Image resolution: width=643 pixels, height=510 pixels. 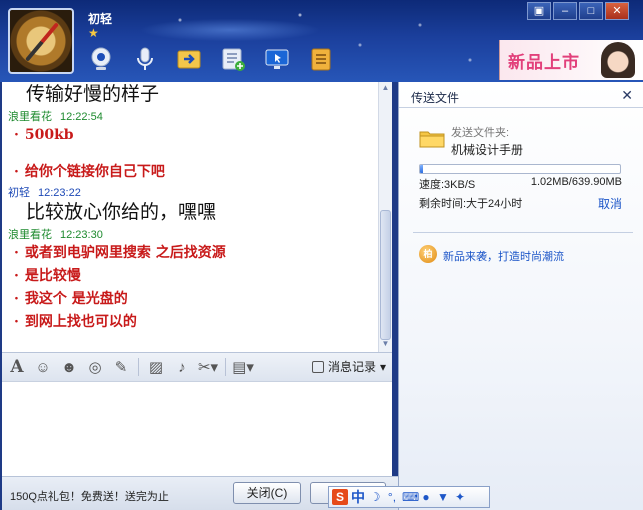 I want to click on chat-message: 我这个 是光盘的, so click(x=196, y=299).